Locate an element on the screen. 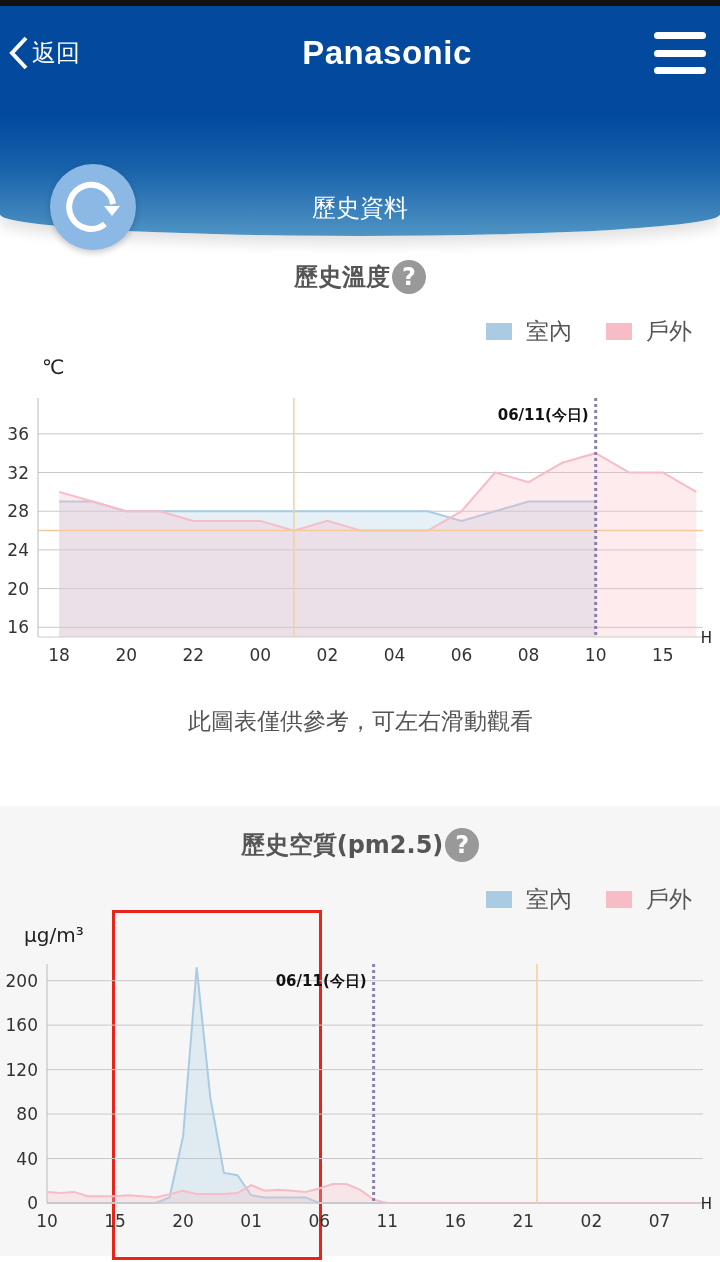  x-tick-label: 22 is located at coordinates (193, 655).